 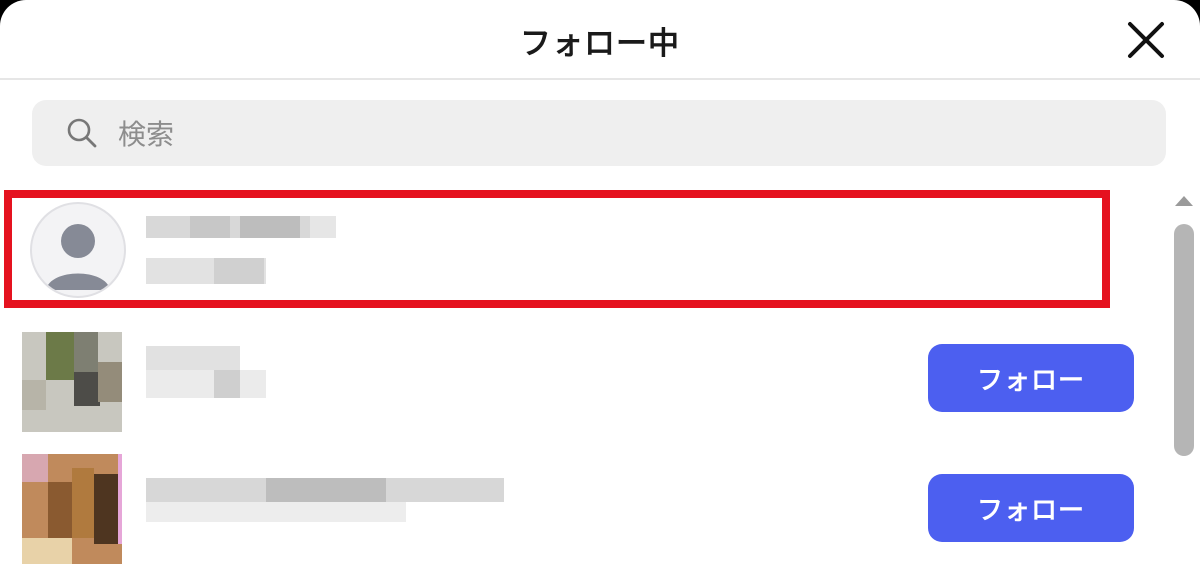 I want to click on search-input, so click(x=633, y=134).